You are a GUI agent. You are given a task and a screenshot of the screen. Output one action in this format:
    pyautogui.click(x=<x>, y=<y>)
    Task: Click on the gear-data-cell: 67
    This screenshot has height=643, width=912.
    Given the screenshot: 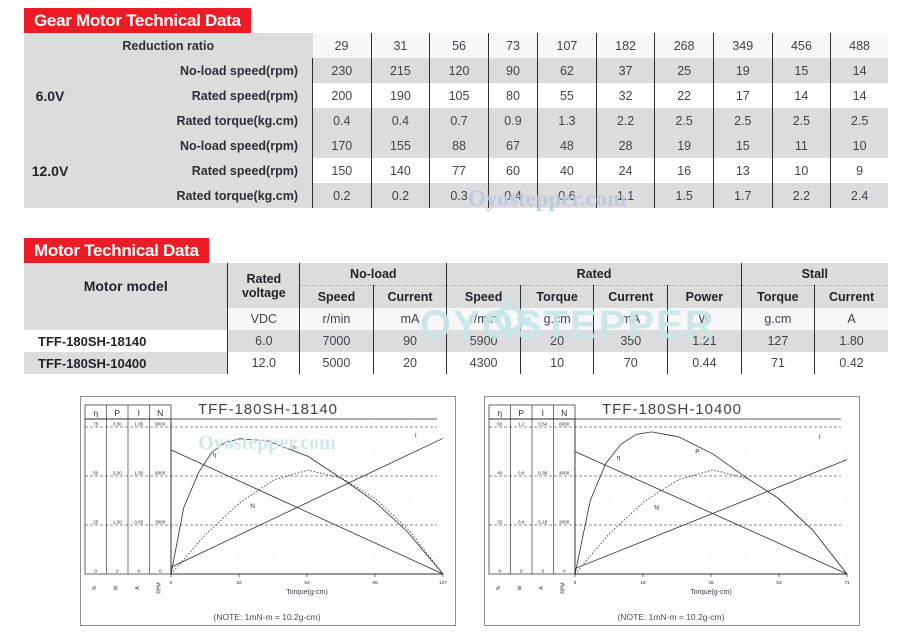 What is the action you would take?
    pyautogui.click(x=513, y=145)
    